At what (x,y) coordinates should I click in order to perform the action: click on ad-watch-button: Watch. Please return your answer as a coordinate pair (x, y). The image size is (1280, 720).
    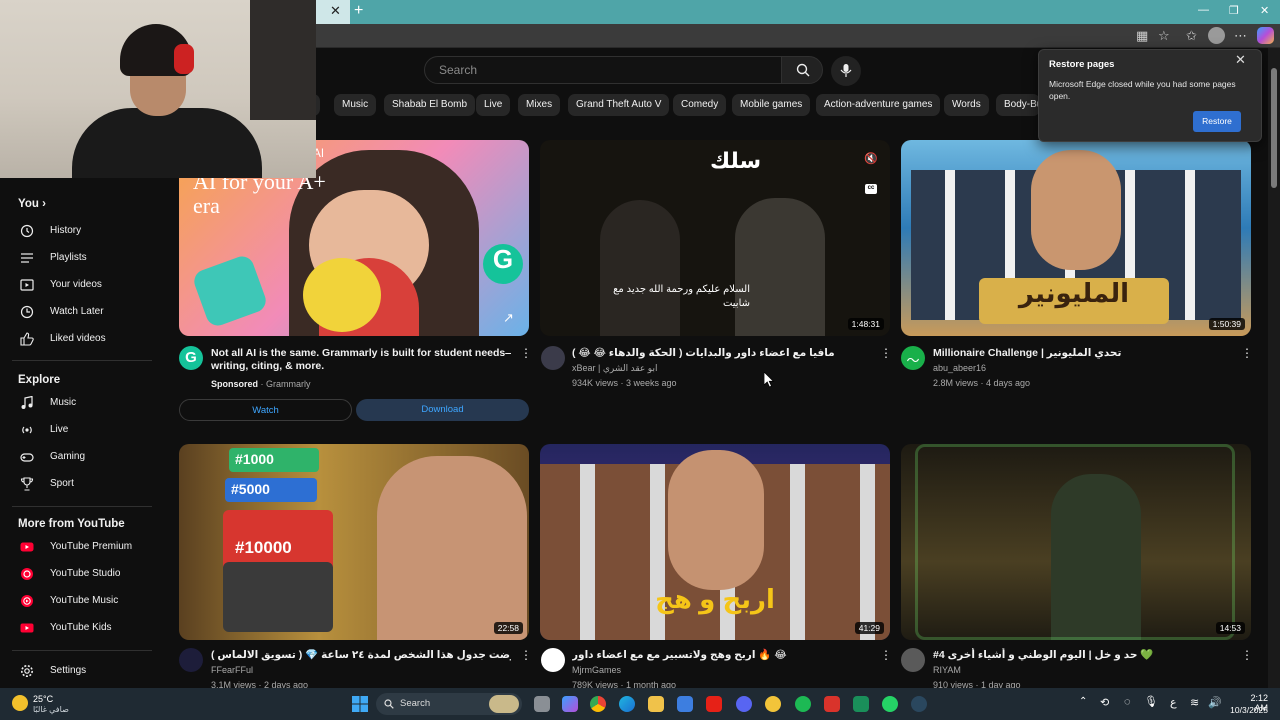
    Looking at the image, I should click on (265, 410).